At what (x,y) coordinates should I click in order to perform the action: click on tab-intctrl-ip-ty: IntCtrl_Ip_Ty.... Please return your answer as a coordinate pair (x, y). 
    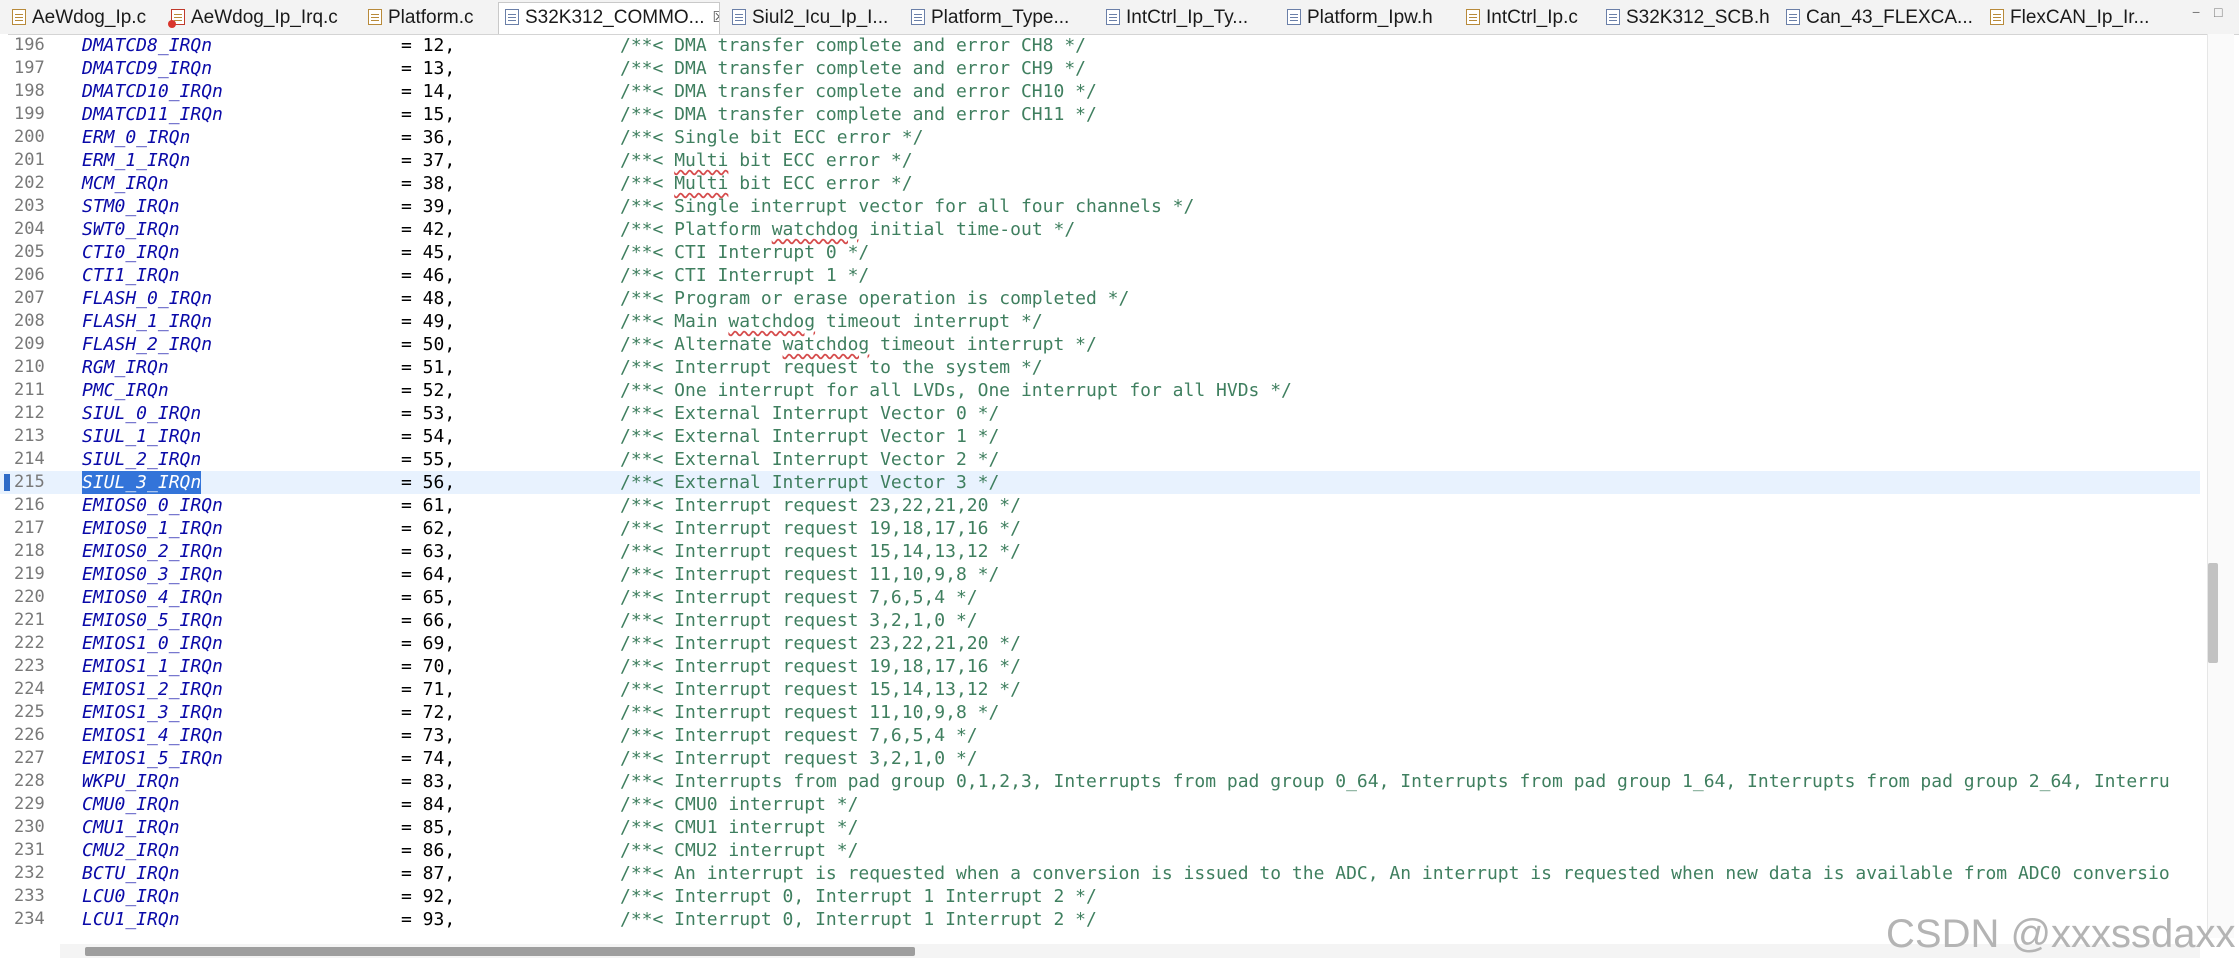
    Looking at the image, I should click on (1186, 18).